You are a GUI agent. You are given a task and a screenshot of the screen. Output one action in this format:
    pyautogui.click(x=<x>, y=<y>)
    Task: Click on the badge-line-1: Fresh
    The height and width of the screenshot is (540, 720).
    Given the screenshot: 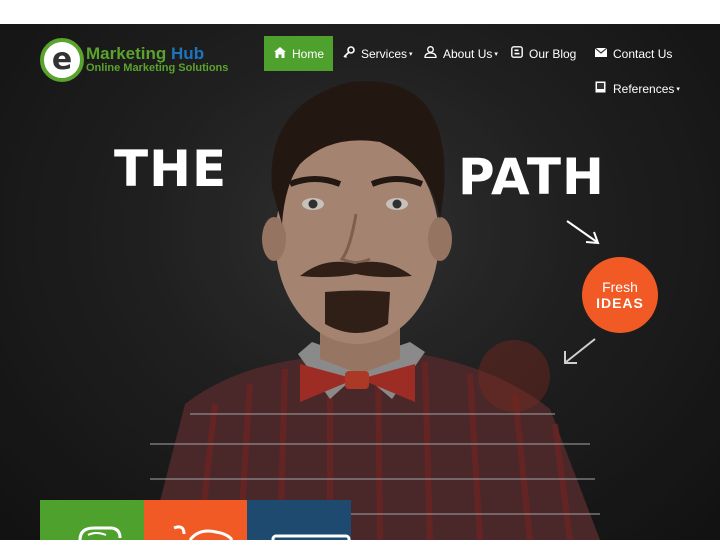 What is the action you would take?
    pyautogui.click(x=620, y=287)
    